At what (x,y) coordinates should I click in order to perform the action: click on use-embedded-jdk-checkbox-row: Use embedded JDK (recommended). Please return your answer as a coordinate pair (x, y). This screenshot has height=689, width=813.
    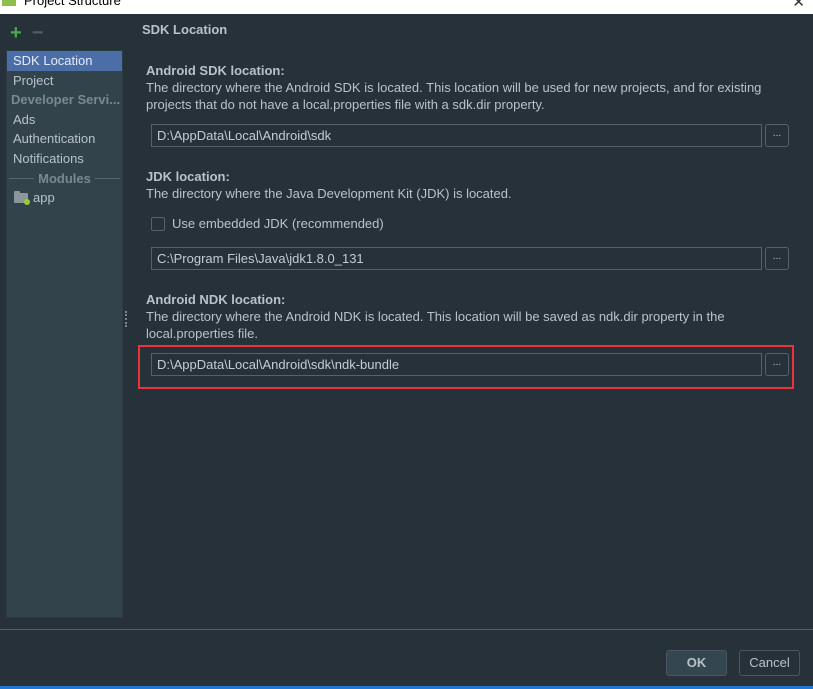
    Looking at the image, I should click on (267, 223).